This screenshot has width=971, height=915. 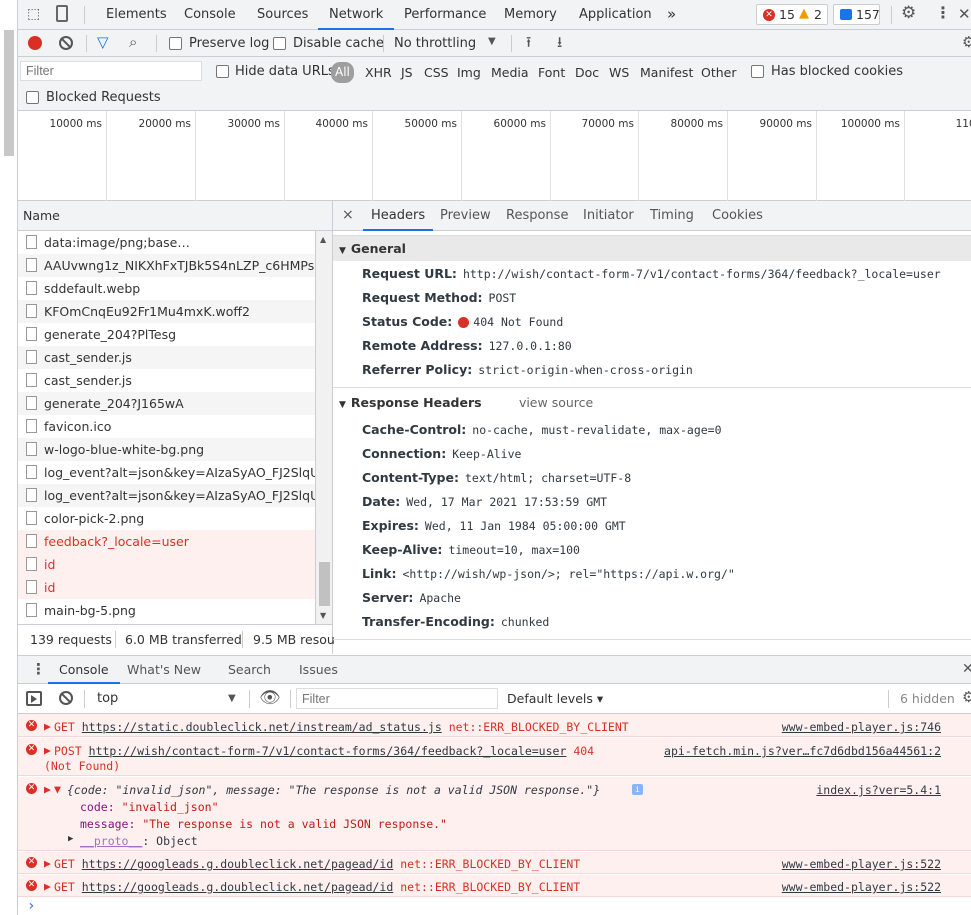 I want to click on expanded-arrow-icon: ▼, so click(x=57, y=789).